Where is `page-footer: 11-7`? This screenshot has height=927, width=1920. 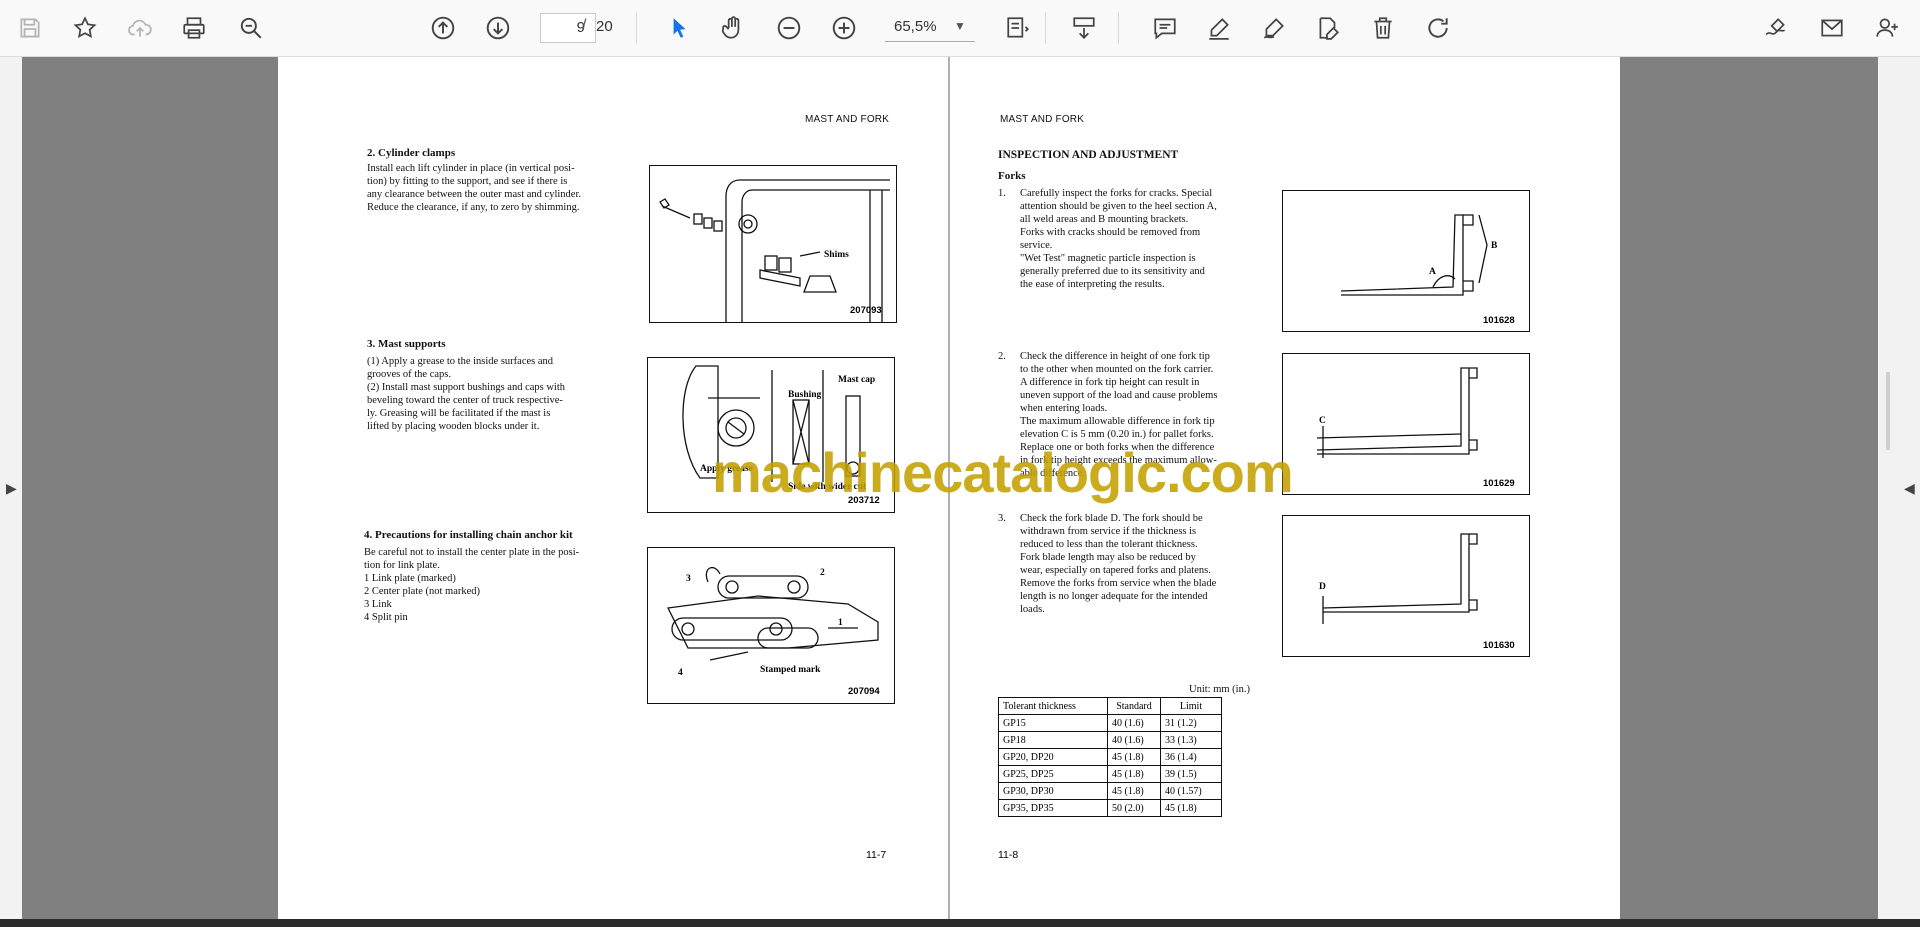
page-footer: 11-7 is located at coordinates (876, 855).